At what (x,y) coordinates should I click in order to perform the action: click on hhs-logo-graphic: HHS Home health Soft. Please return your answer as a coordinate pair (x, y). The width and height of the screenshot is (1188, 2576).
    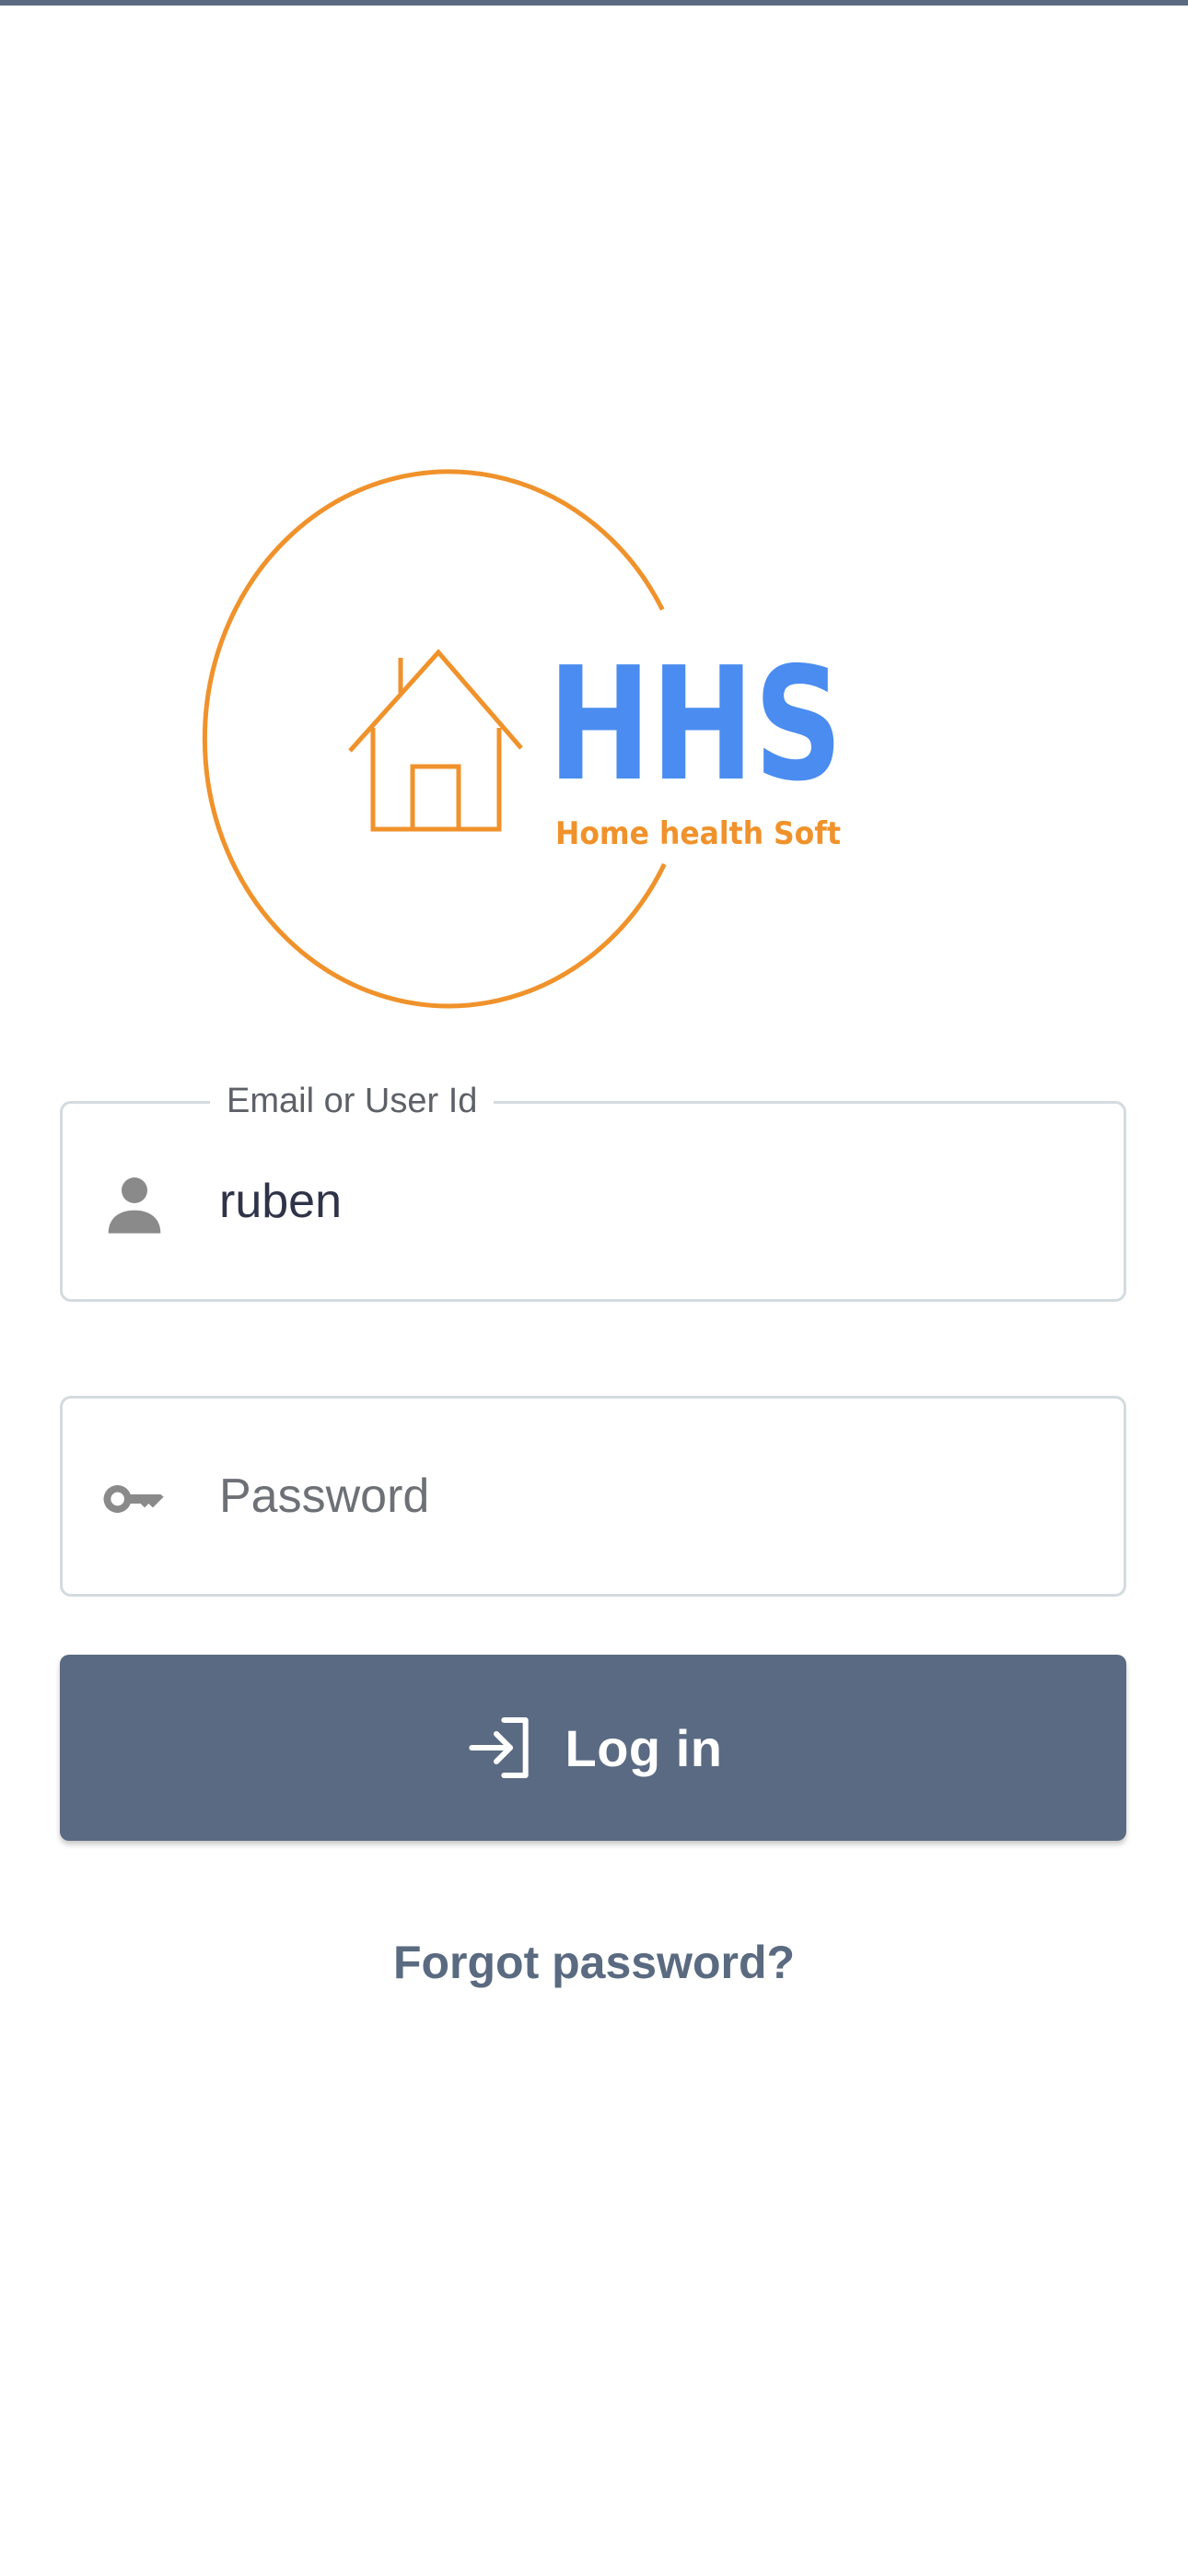
    Looking at the image, I should click on (522, 739).